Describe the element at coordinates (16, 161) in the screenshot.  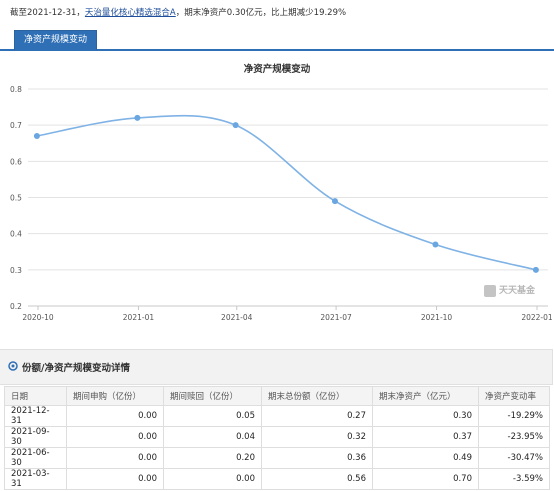
I see `y-tick-label: 0.6` at that location.